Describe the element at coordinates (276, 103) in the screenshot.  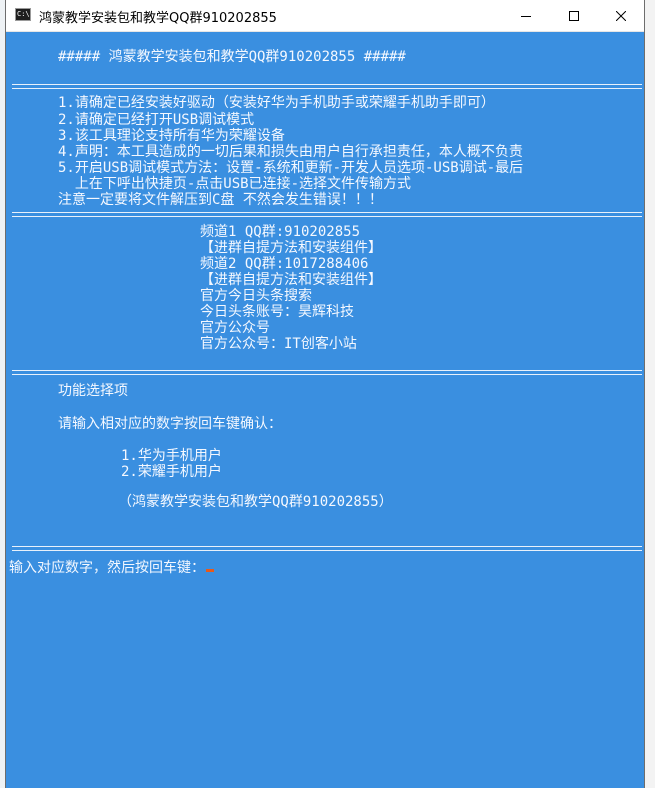
I see `note-line: 1.请确定已经安装好驱动（安装好华为手机助手或荣耀手机助手即可）` at that location.